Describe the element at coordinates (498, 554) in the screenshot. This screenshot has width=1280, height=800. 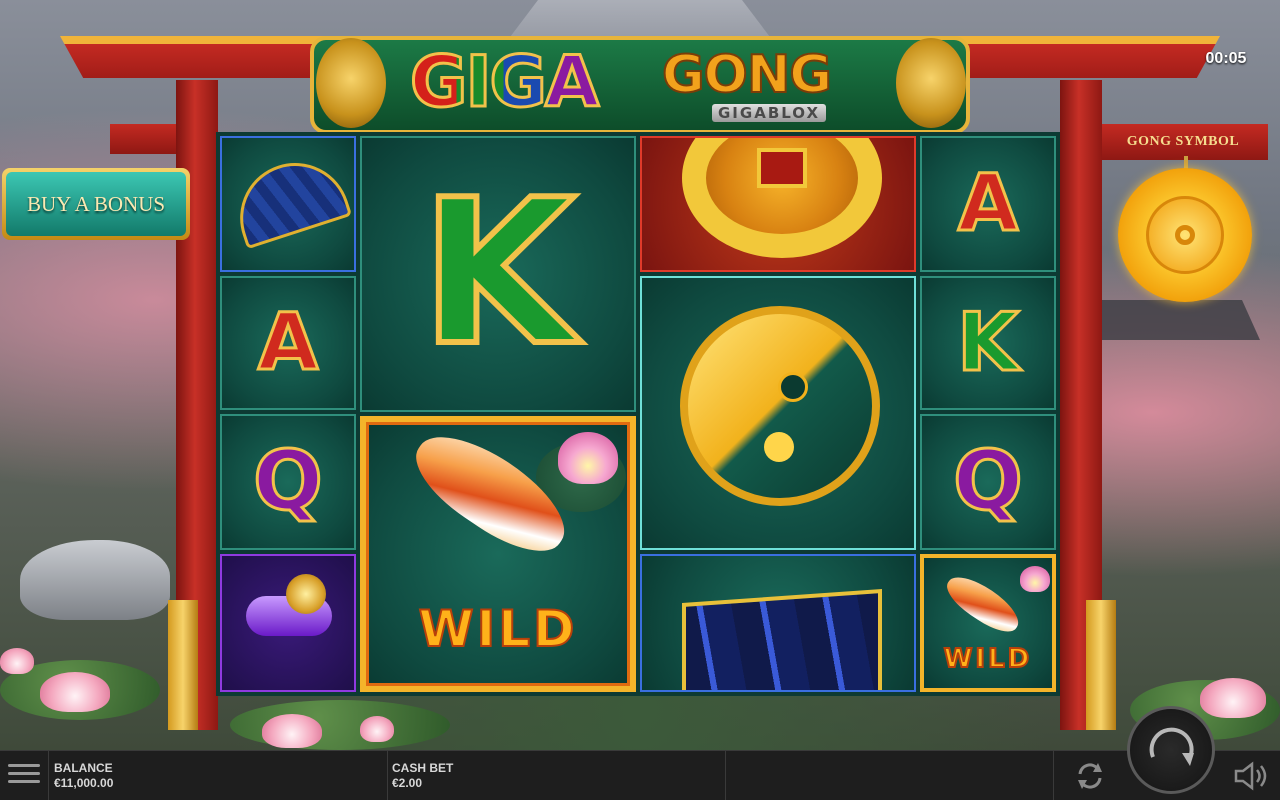
I see `symbol-wild-giga: WILD` at that location.